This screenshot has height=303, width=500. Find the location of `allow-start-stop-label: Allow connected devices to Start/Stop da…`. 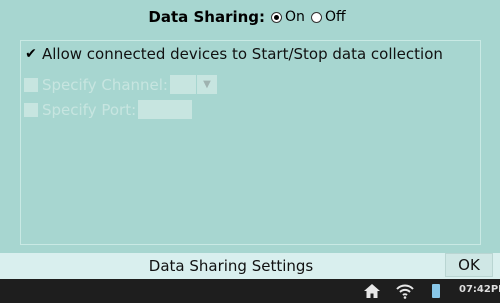

allow-start-stop-label: Allow connected devices to Start/Stop da… is located at coordinates (242, 54).